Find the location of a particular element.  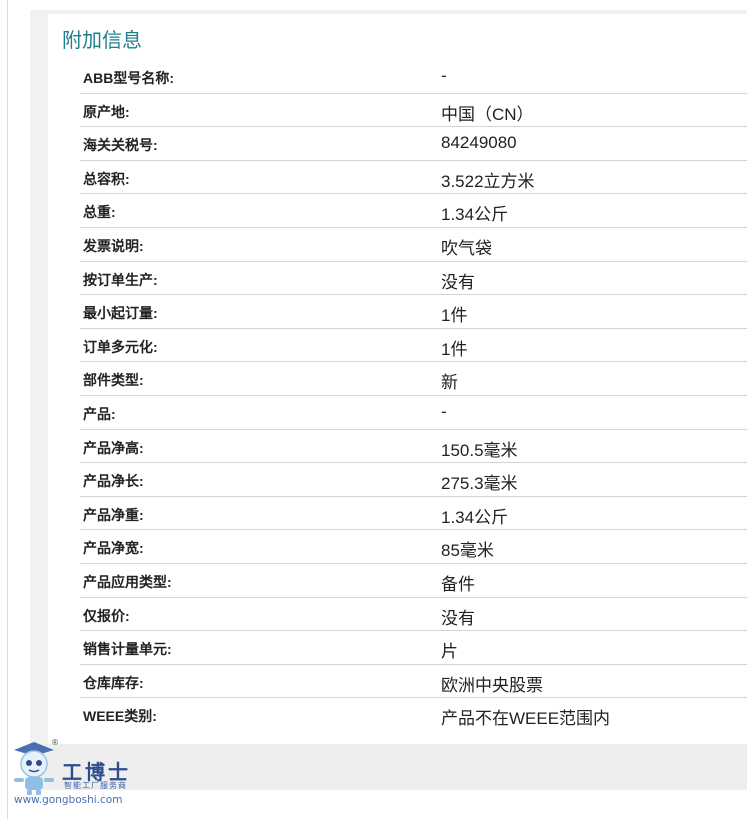

spec-row-gross-weight: 总重: 1.34公斤 is located at coordinates (413, 211).